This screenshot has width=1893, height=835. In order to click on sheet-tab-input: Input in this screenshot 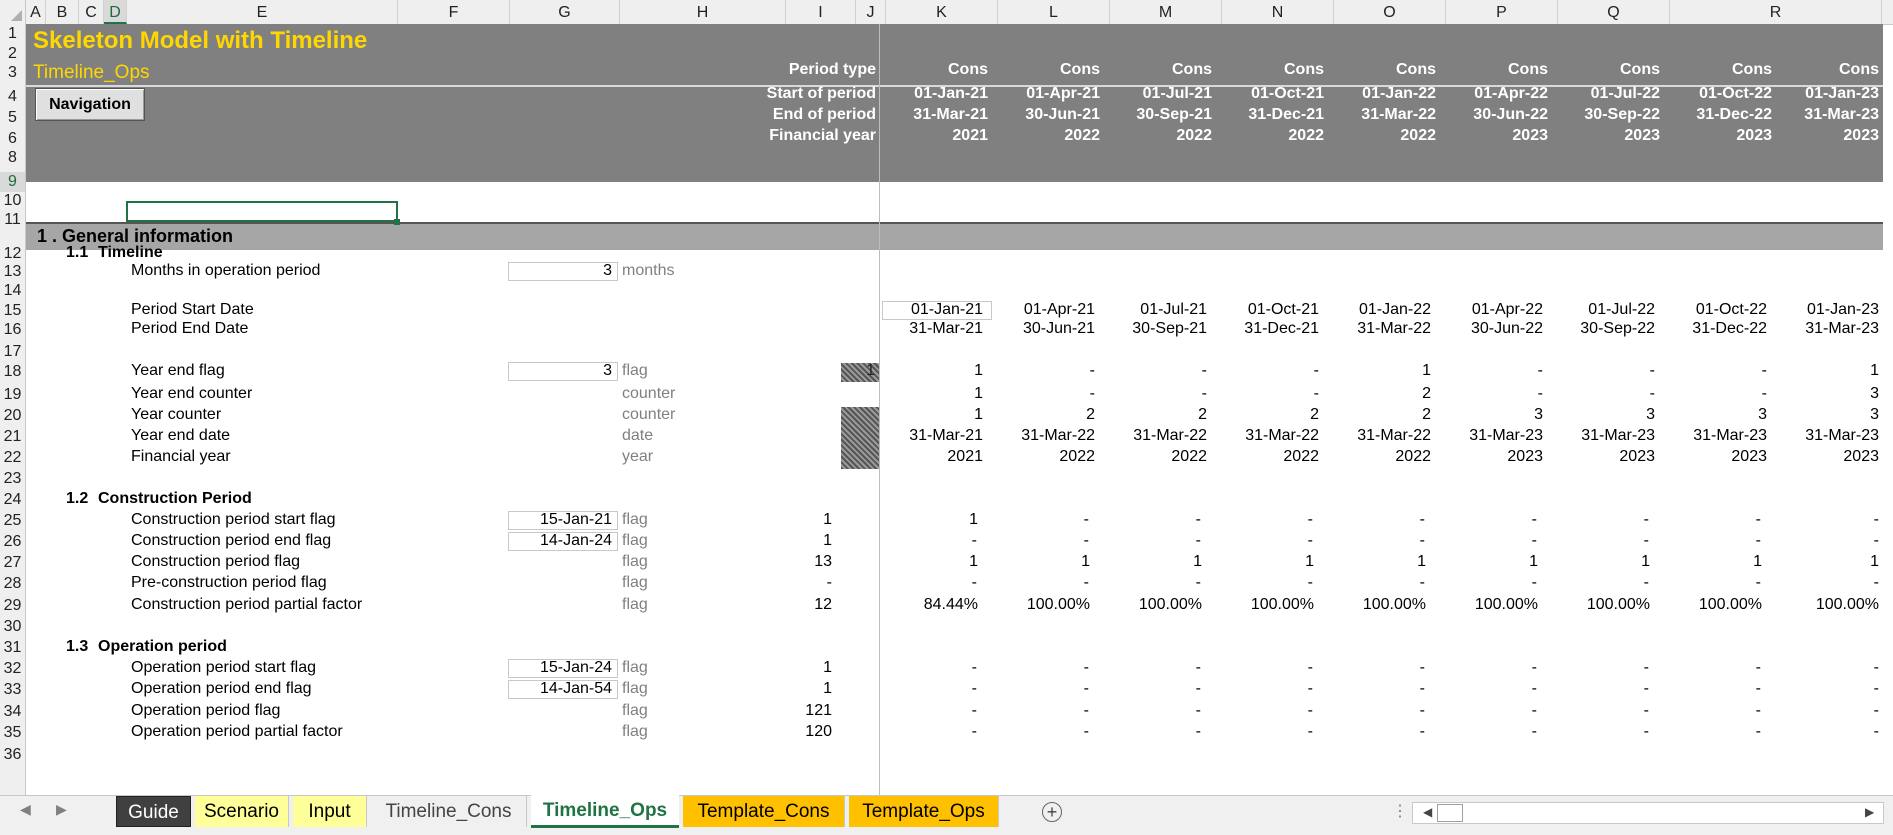, I will do `click(330, 811)`.